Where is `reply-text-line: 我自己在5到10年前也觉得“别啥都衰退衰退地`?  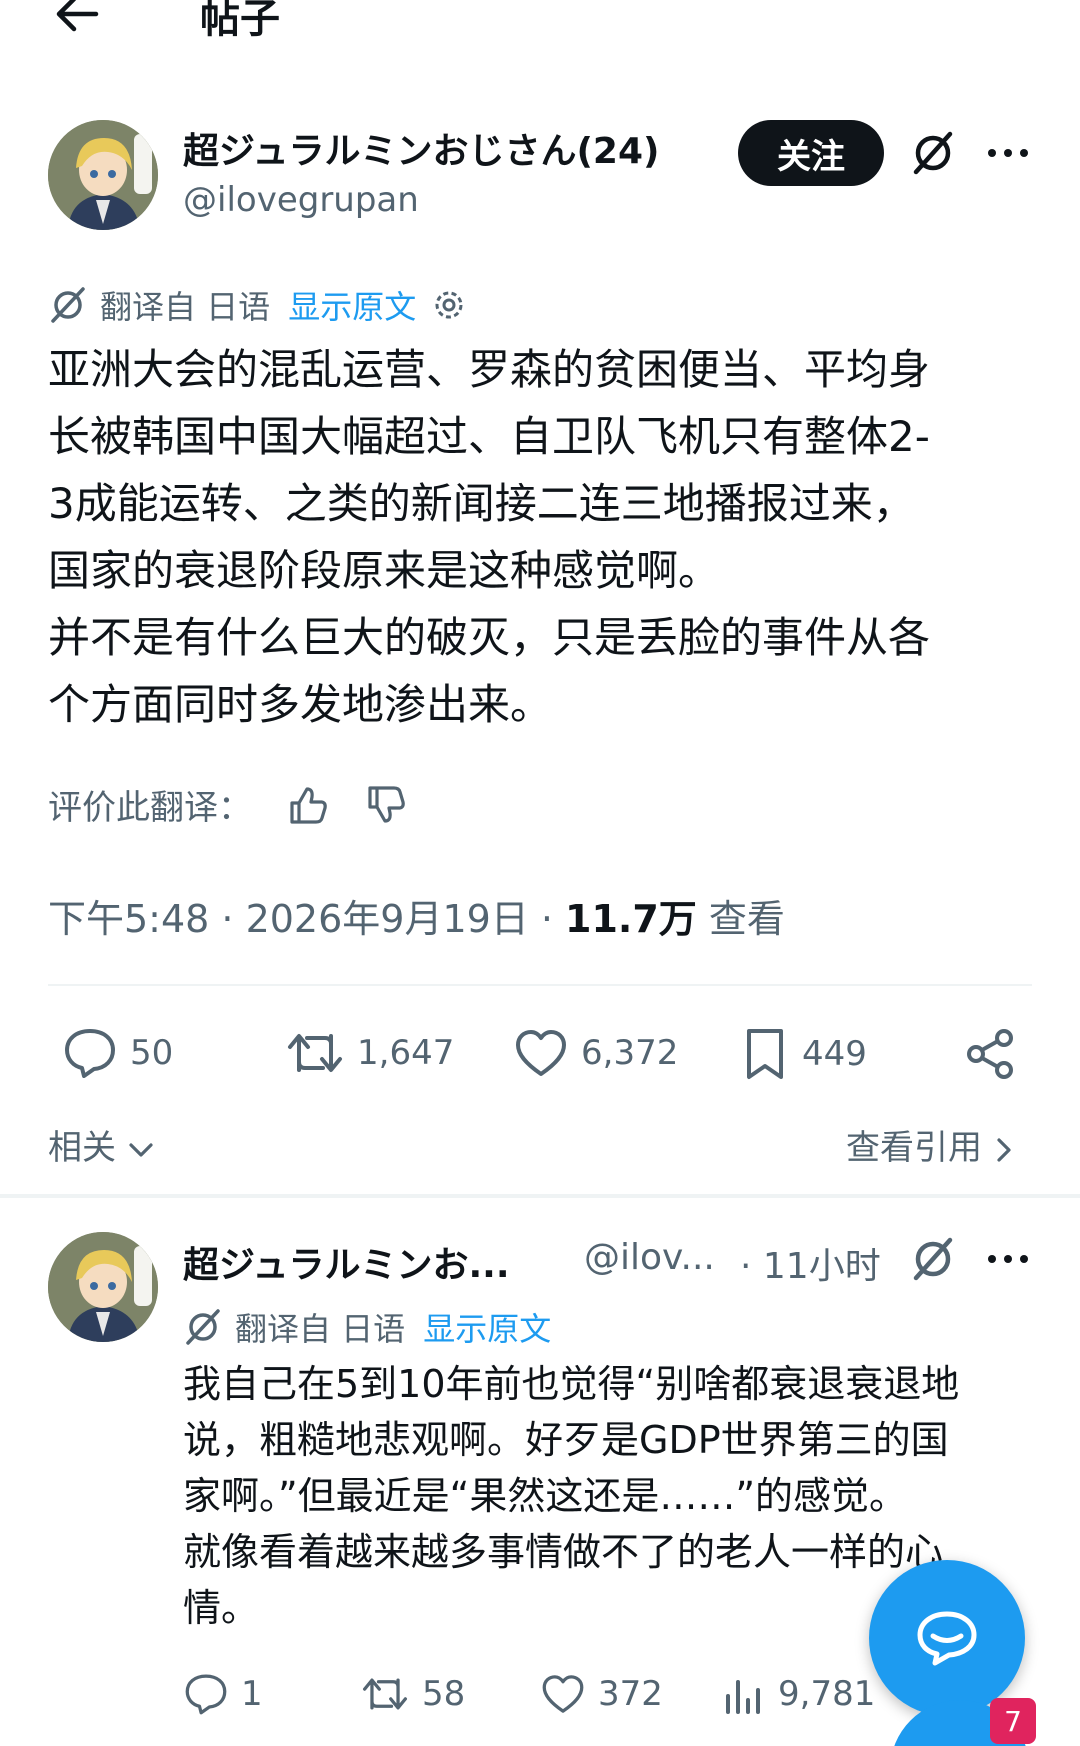
reply-text-line: 我自己在5到10年前也觉得“别啥都衰退衰退地 is located at coordinates (571, 1384).